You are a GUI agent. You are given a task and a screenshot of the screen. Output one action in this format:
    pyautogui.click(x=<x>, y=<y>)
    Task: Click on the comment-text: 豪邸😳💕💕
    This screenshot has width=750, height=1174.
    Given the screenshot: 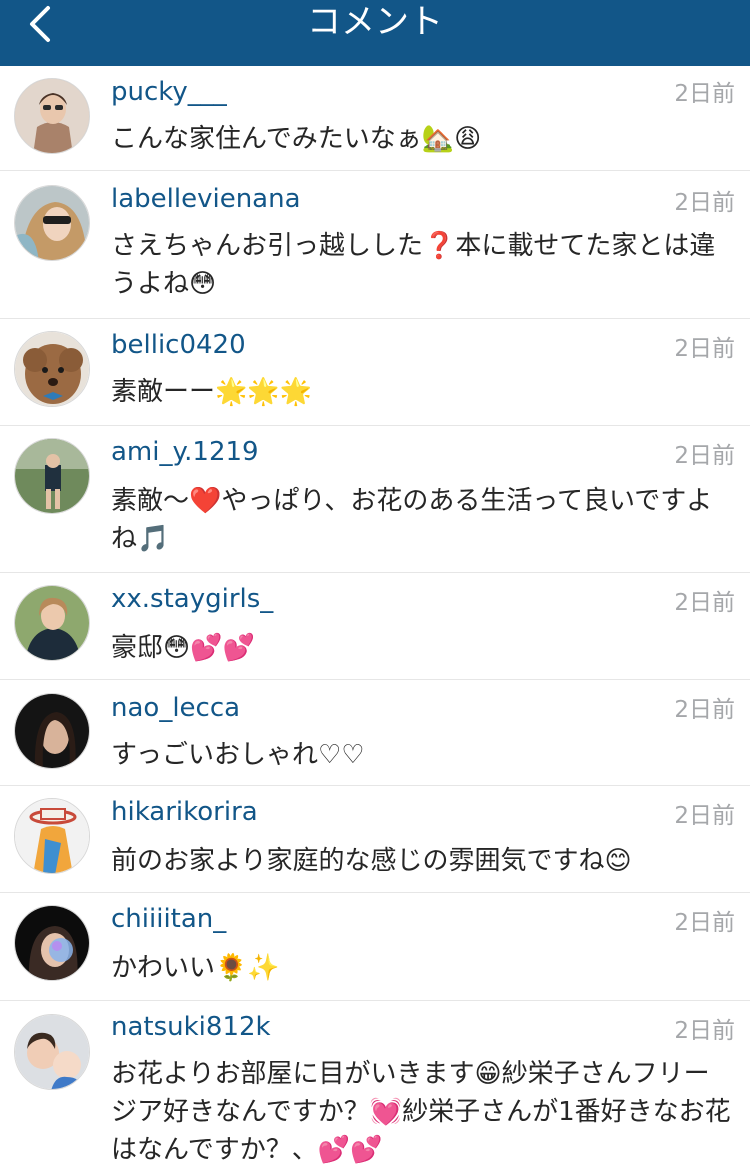 What is the action you would take?
    pyautogui.click(x=183, y=648)
    